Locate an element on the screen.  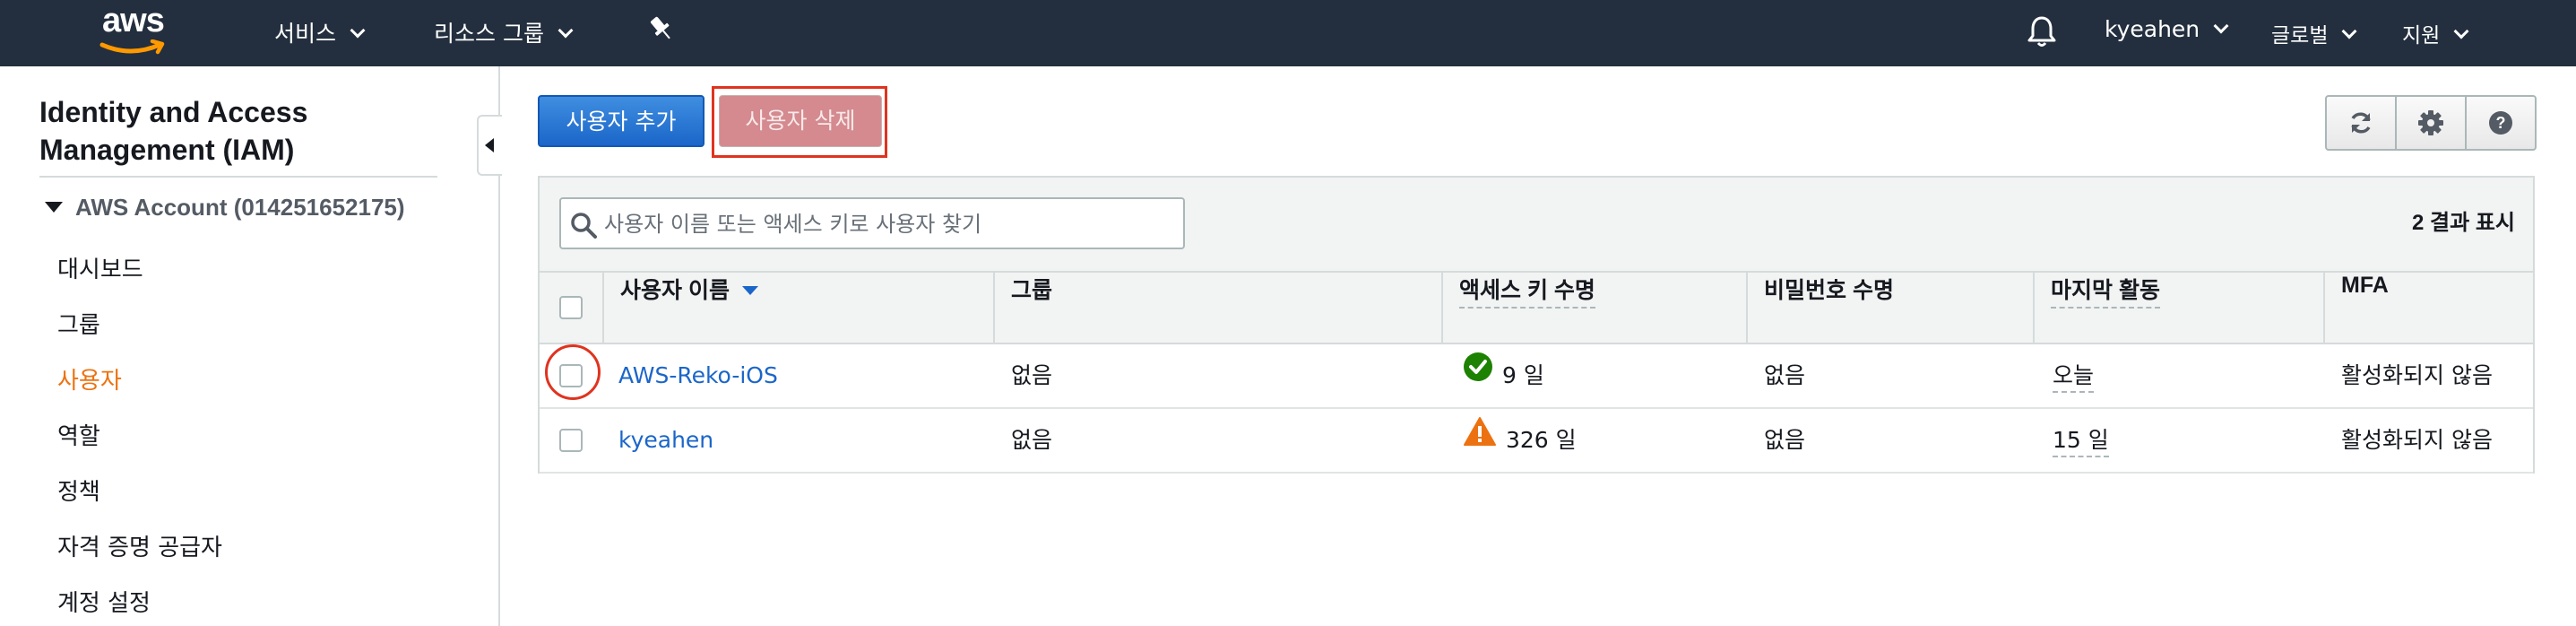
delete-user-button: 사용자 삭제 is located at coordinates (800, 121).